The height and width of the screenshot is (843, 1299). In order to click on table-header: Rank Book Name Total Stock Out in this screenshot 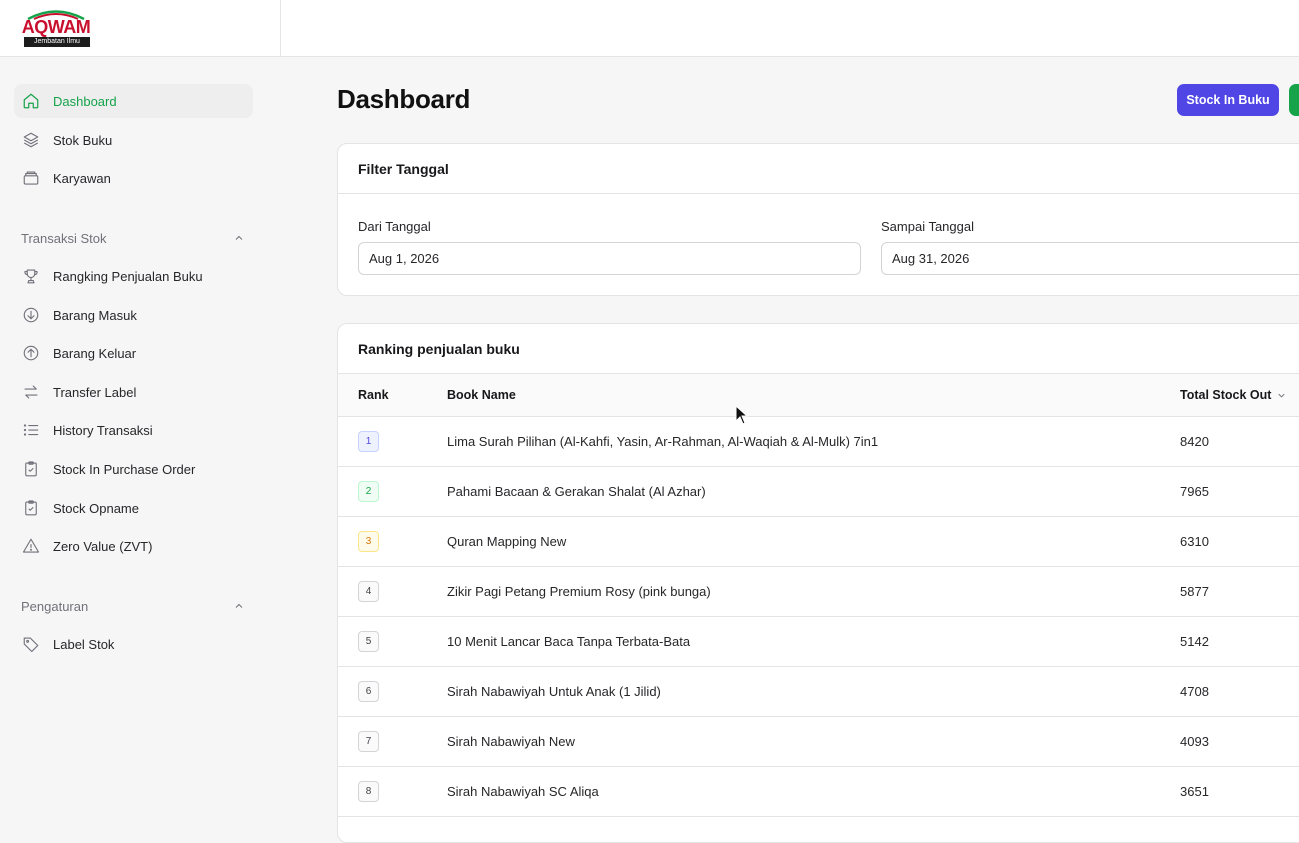, I will do `click(818, 395)`.